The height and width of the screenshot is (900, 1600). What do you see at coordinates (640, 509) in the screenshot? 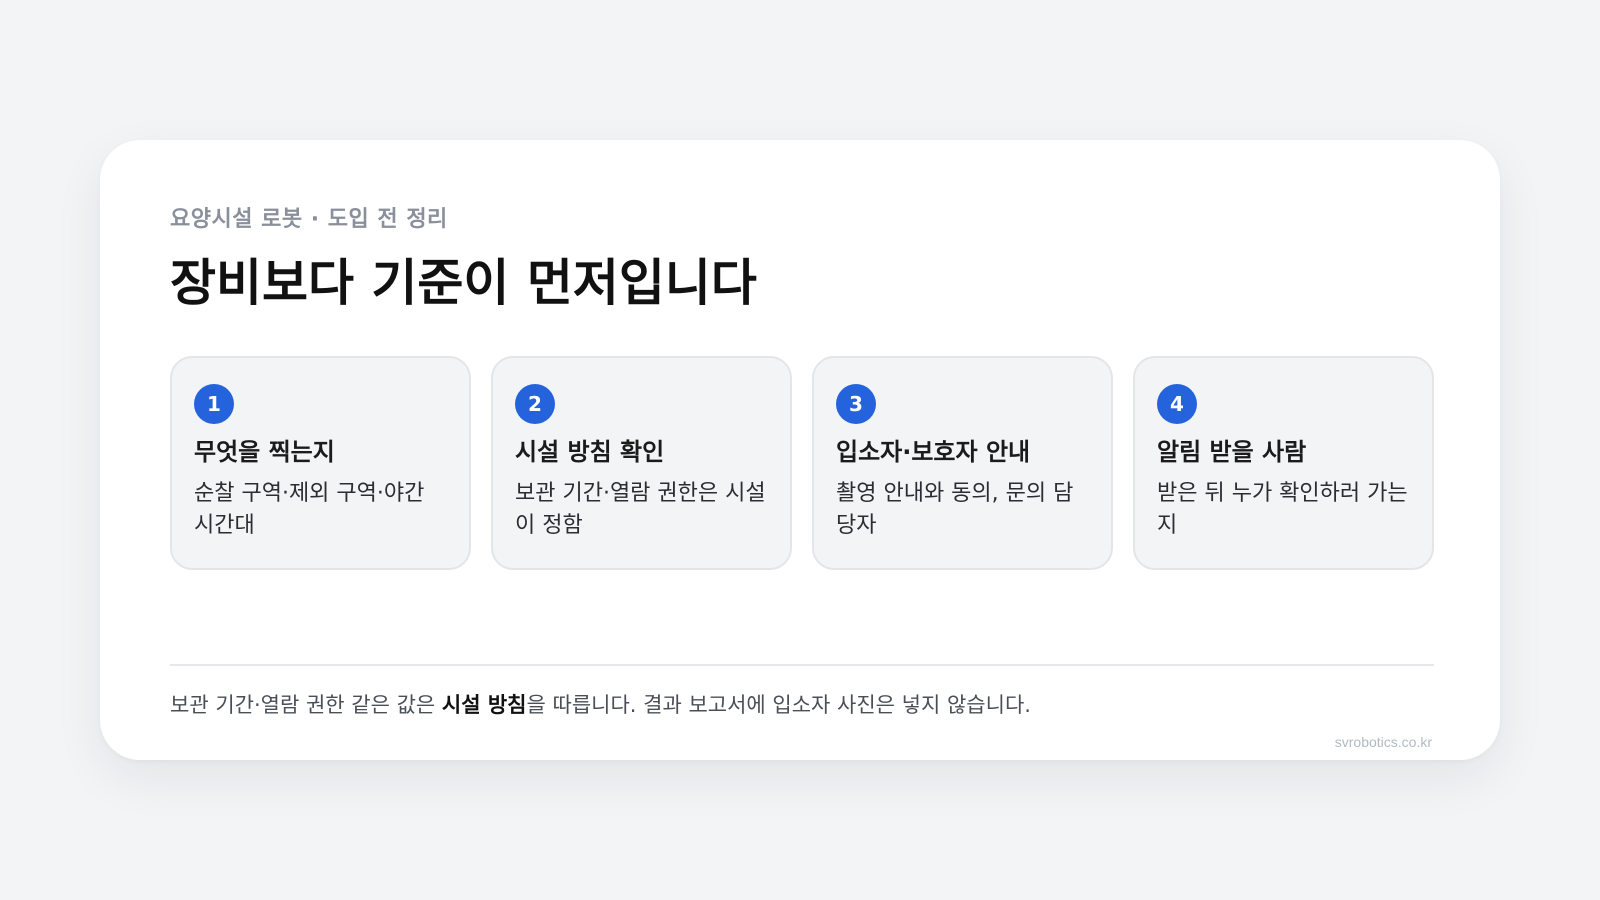
I see `step-description: 보관 기간·열람 권한은 시설이 정함` at bounding box center [640, 509].